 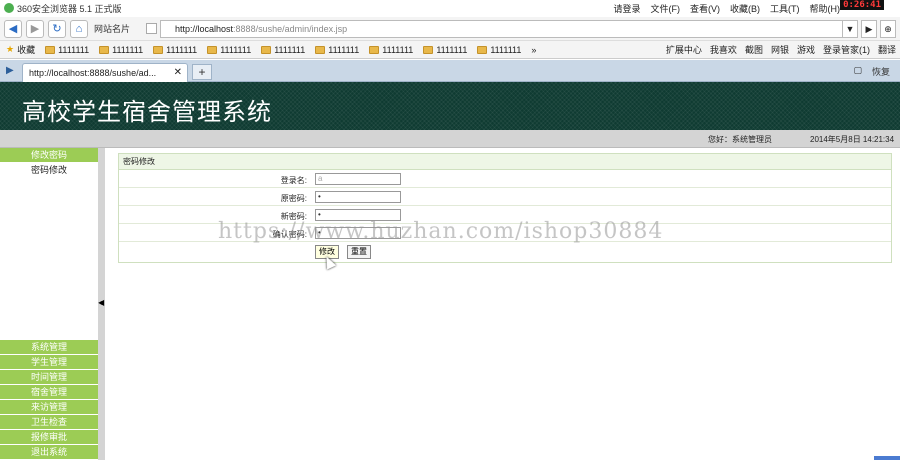 I want to click on translate: 翻译, so click(x=887, y=49).